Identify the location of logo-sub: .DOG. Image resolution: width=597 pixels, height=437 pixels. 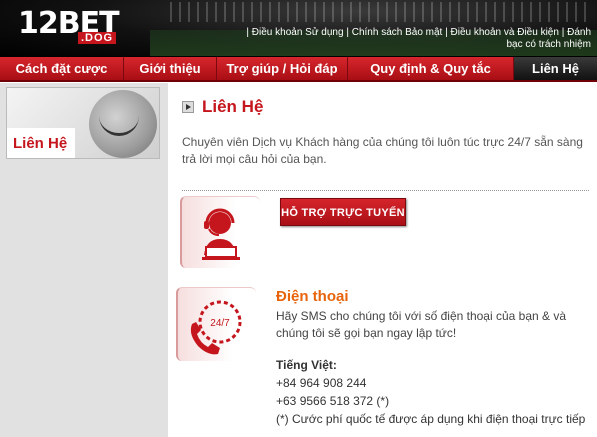
(97, 38).